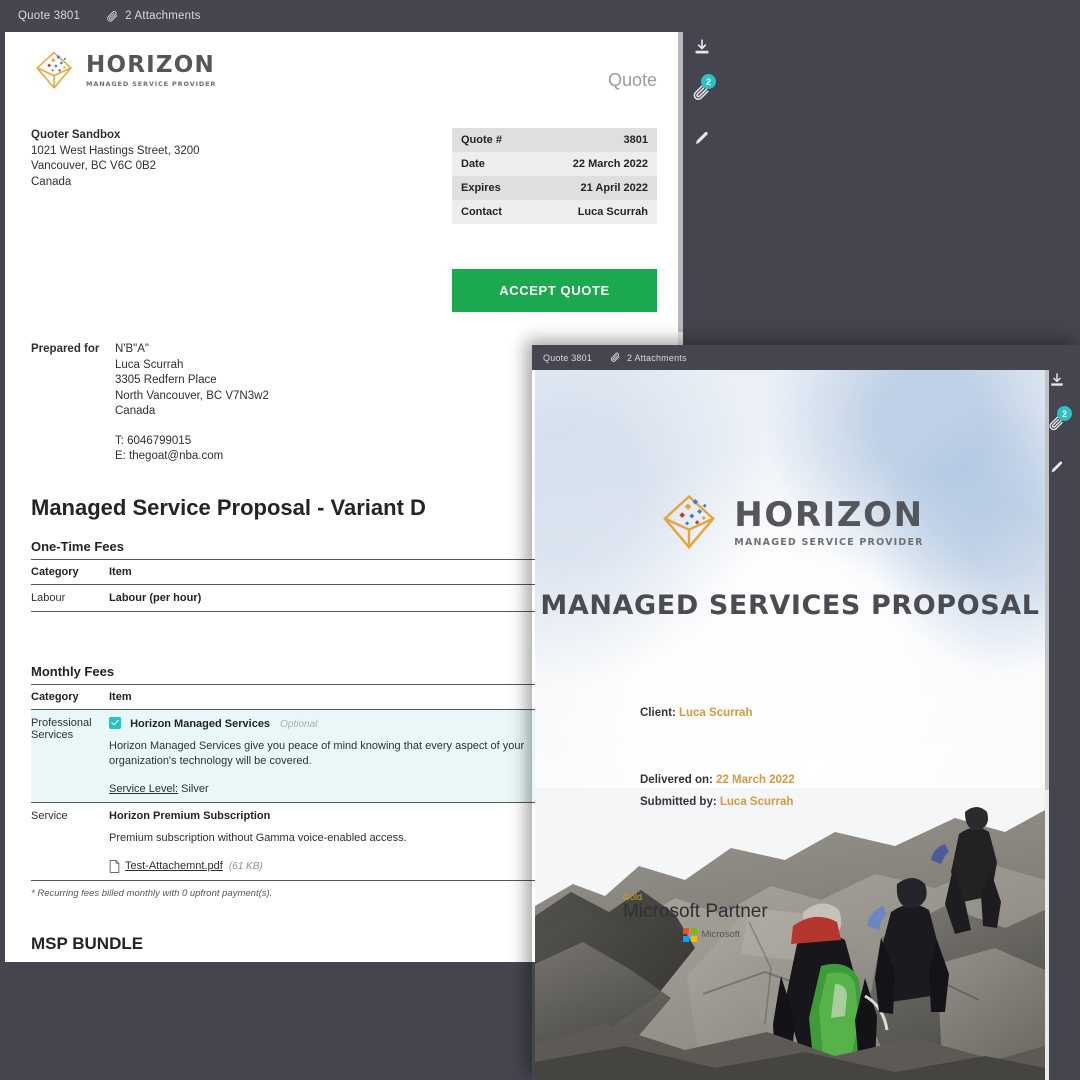 The width and height of the screenshot is (1080, 1080). What do you see at coordinates (554, 140) in the screenshot?
I see `meta-row: Quote # 3801` at bounding box center [554, 140].